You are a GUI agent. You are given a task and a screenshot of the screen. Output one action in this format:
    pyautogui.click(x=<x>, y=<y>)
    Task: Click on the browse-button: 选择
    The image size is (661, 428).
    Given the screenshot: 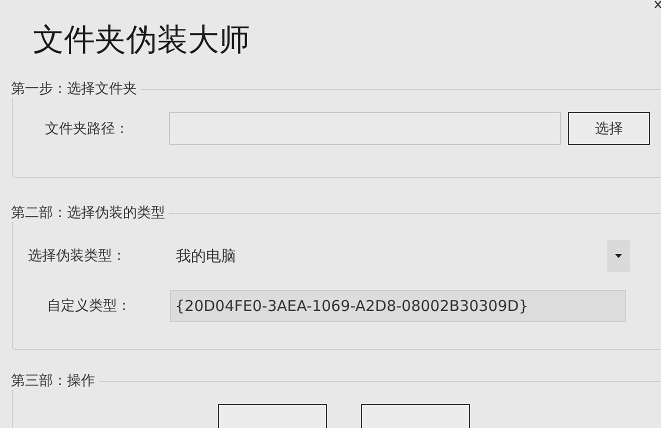 What is the action you would take?
    pyautogui.click(x=609, y=128)
    